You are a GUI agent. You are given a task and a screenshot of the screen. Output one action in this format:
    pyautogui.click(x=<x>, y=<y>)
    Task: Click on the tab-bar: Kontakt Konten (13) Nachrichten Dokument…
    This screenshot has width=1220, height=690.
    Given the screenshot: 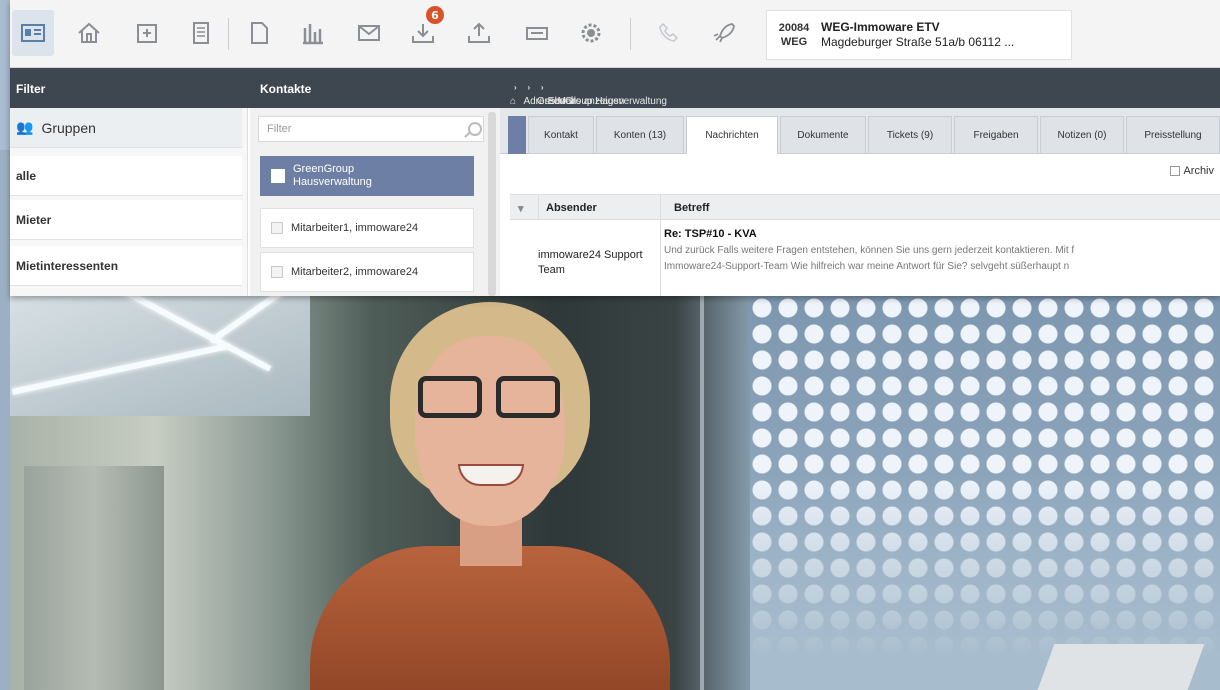 What is the action you would take?
    pyautogui.click(x=860, y=131)
    